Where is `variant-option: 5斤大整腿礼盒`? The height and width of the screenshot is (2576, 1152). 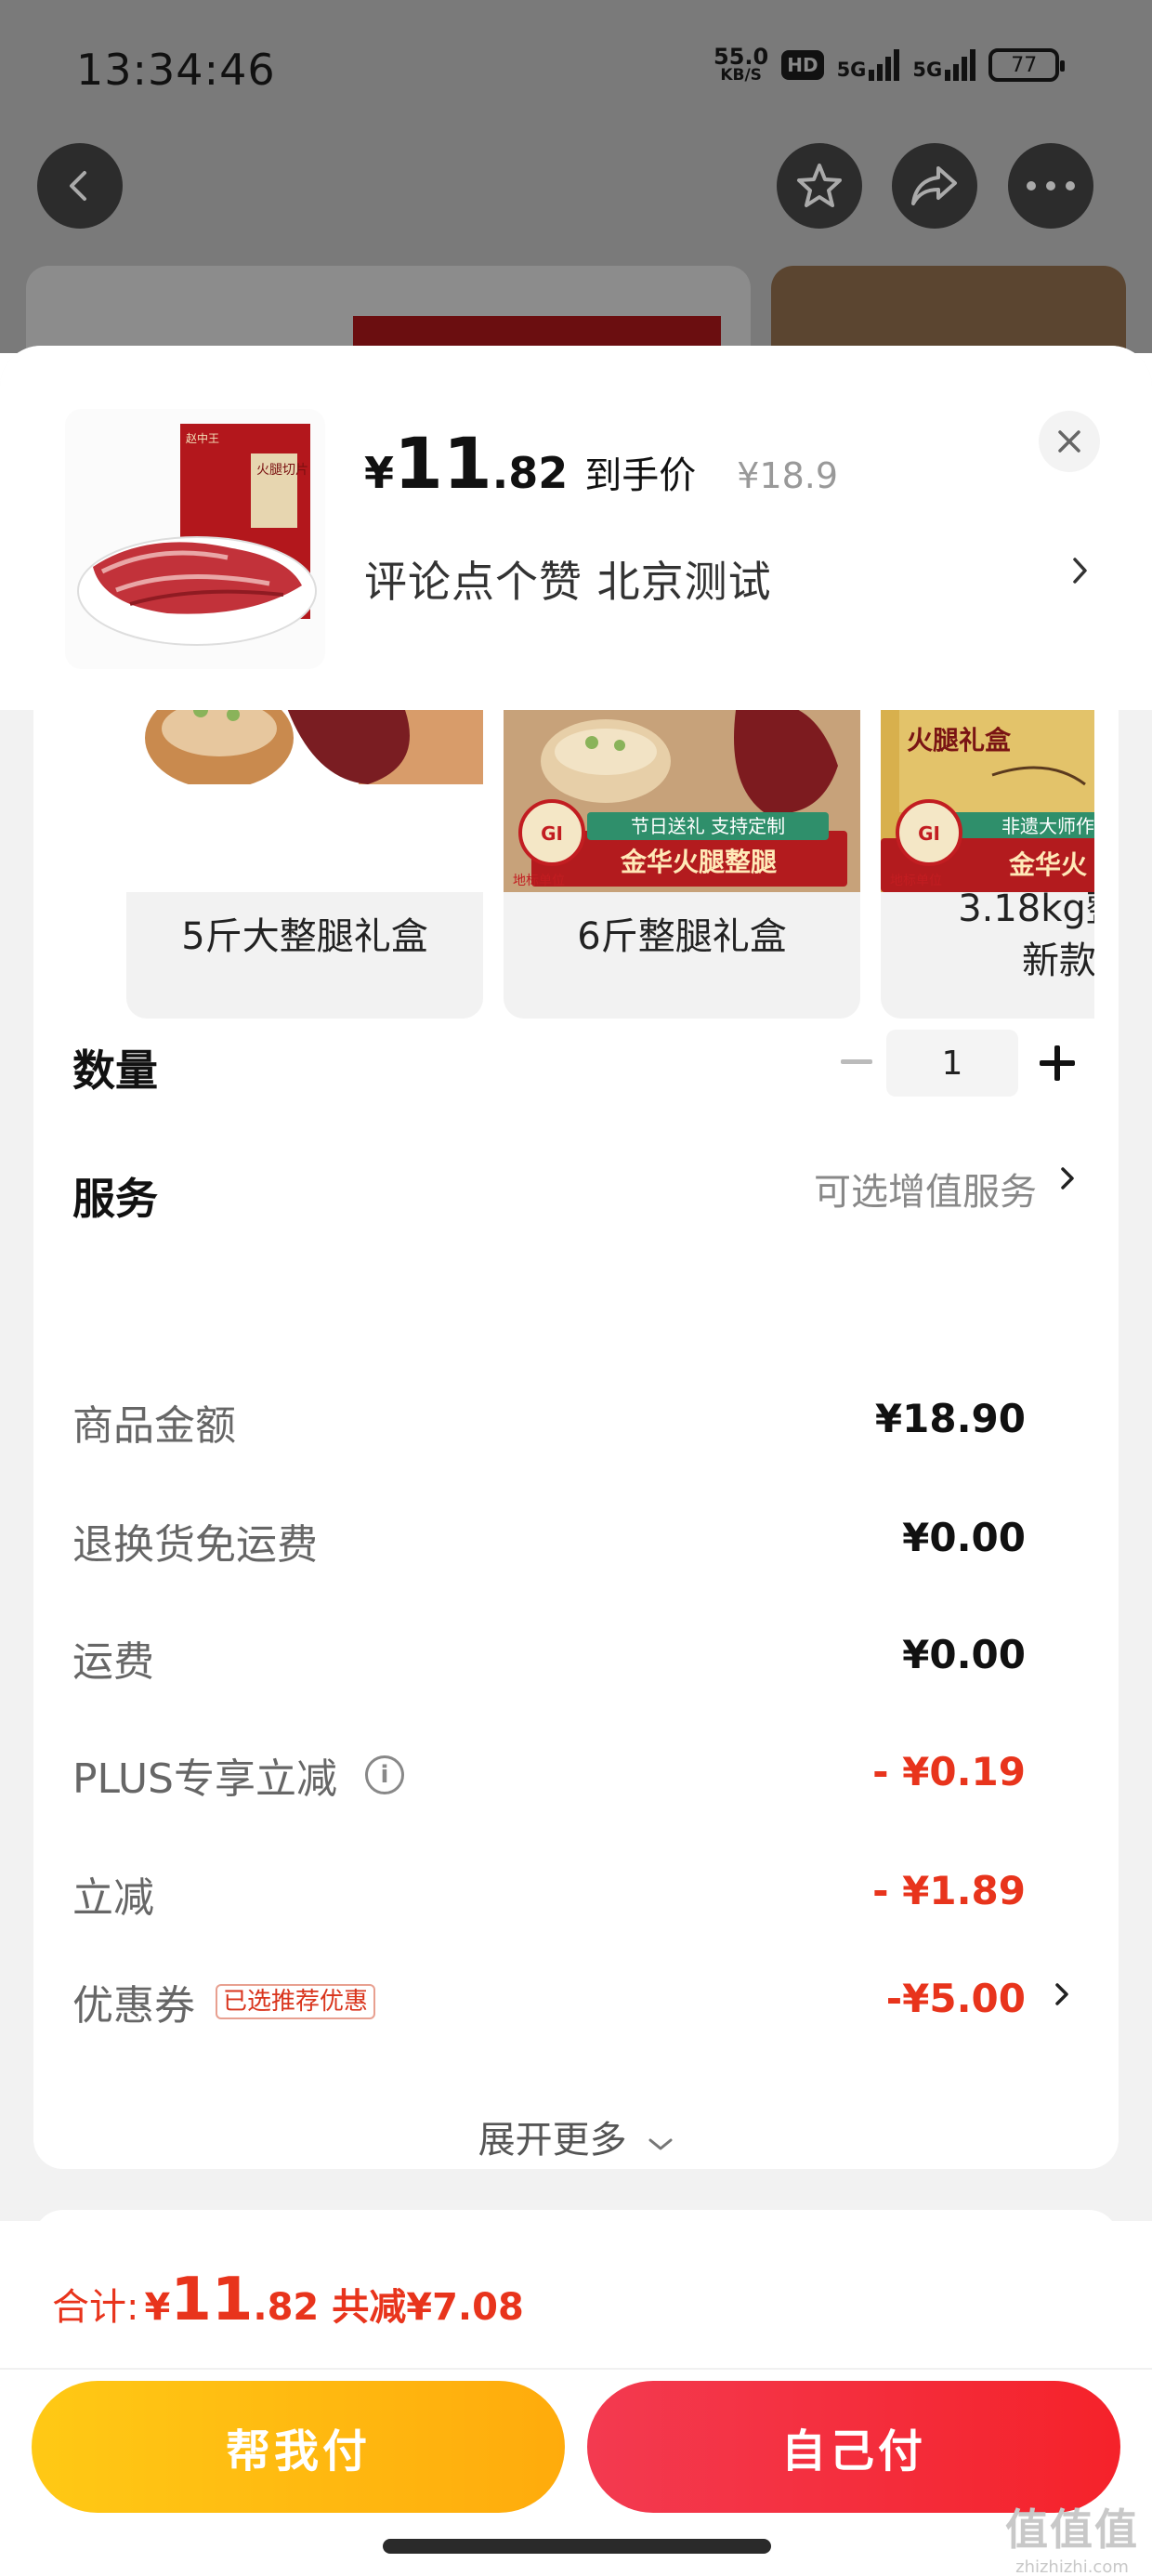 variant-option: 5斤大整腿礼盒 is located at coordinates (304, 864).